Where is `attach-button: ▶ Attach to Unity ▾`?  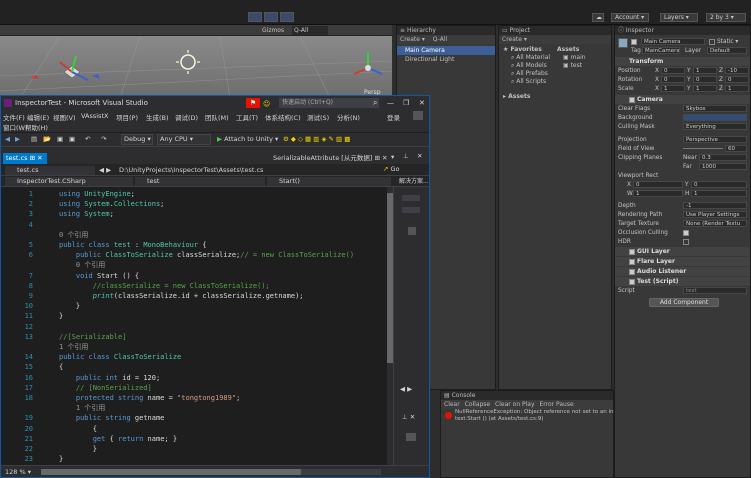
attach-button: ▶ Attach to Unity ▾ is located at coordinates (247, 139).